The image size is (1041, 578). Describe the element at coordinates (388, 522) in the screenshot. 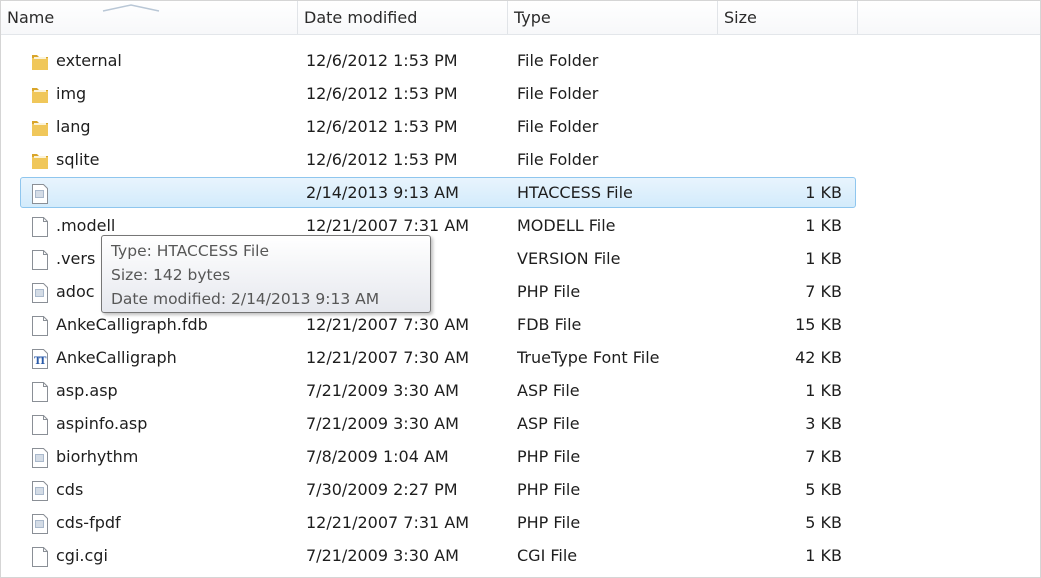

I see `file-date-modified: 12/21/2007 7:31 AM` at that location.